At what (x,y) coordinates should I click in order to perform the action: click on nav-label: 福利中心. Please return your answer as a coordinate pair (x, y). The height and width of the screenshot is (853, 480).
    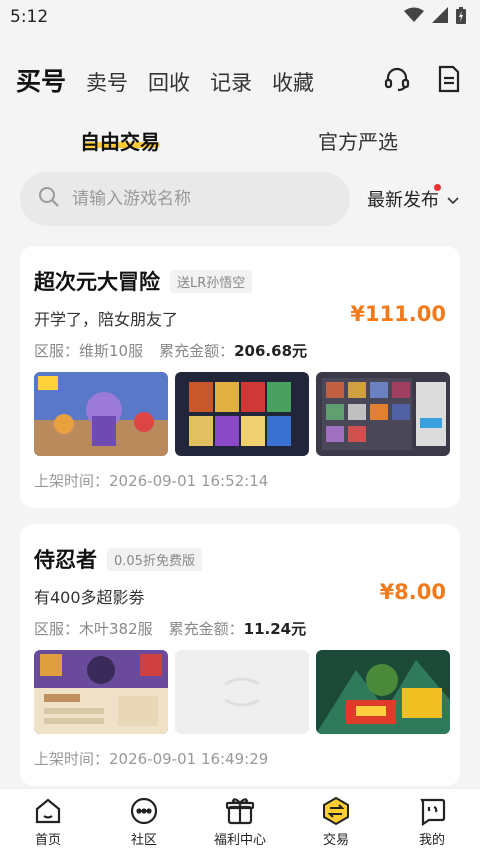
    Looking at the image, I should click on (239, 840).